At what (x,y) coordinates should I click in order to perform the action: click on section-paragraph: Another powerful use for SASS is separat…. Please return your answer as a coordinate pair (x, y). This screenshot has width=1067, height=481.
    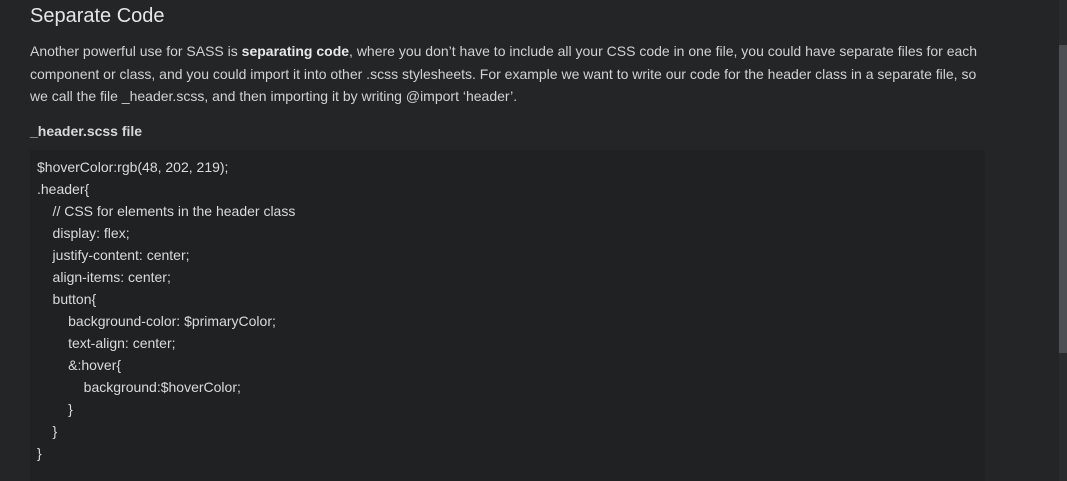
    Looking at the image, I should click on (507, 74).